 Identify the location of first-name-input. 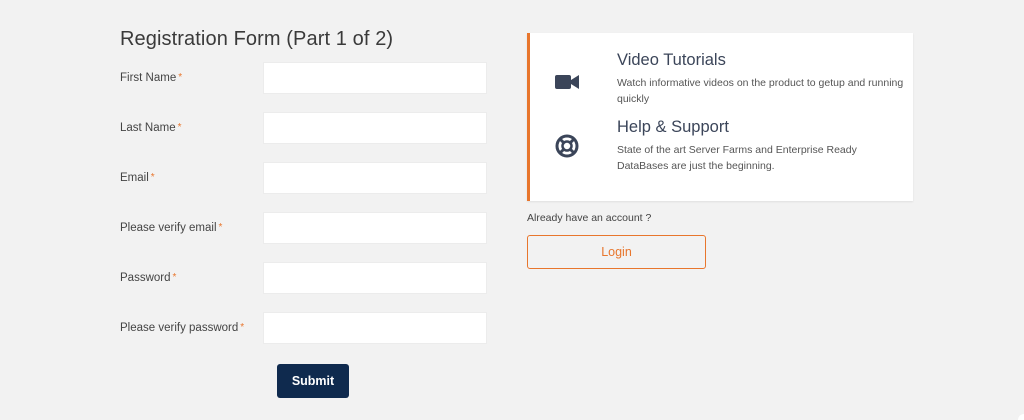
(375, 78).